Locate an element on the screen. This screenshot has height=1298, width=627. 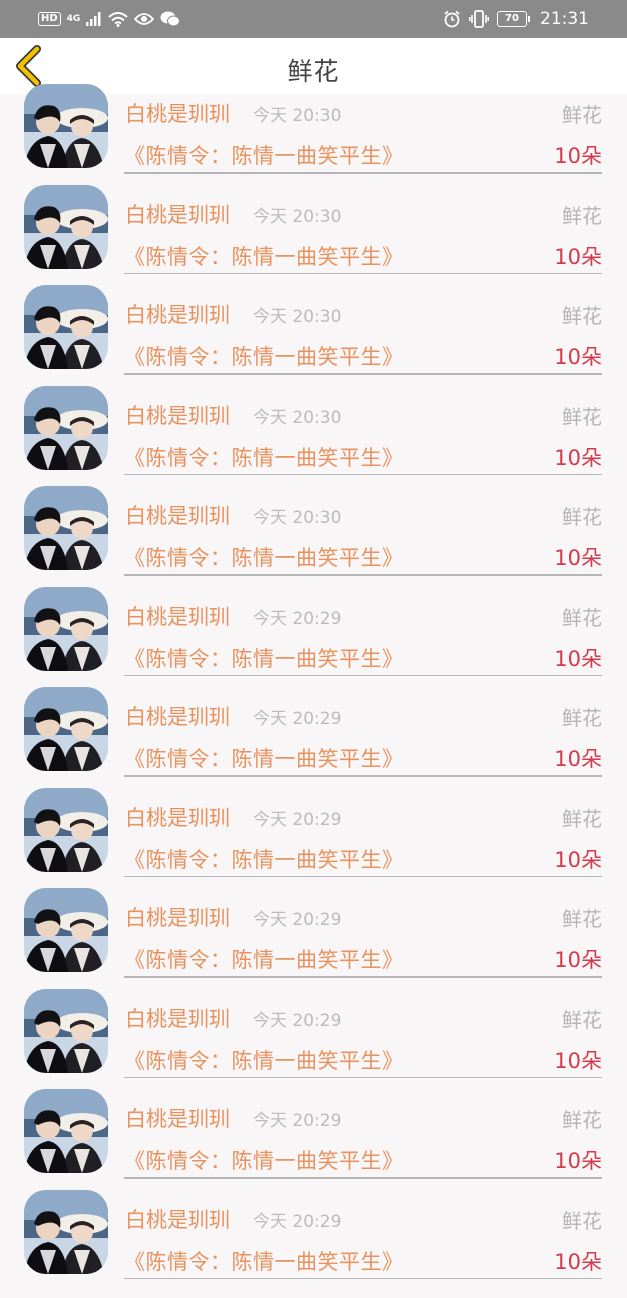
battery-level: 70 is located at coordinates (512, 19).